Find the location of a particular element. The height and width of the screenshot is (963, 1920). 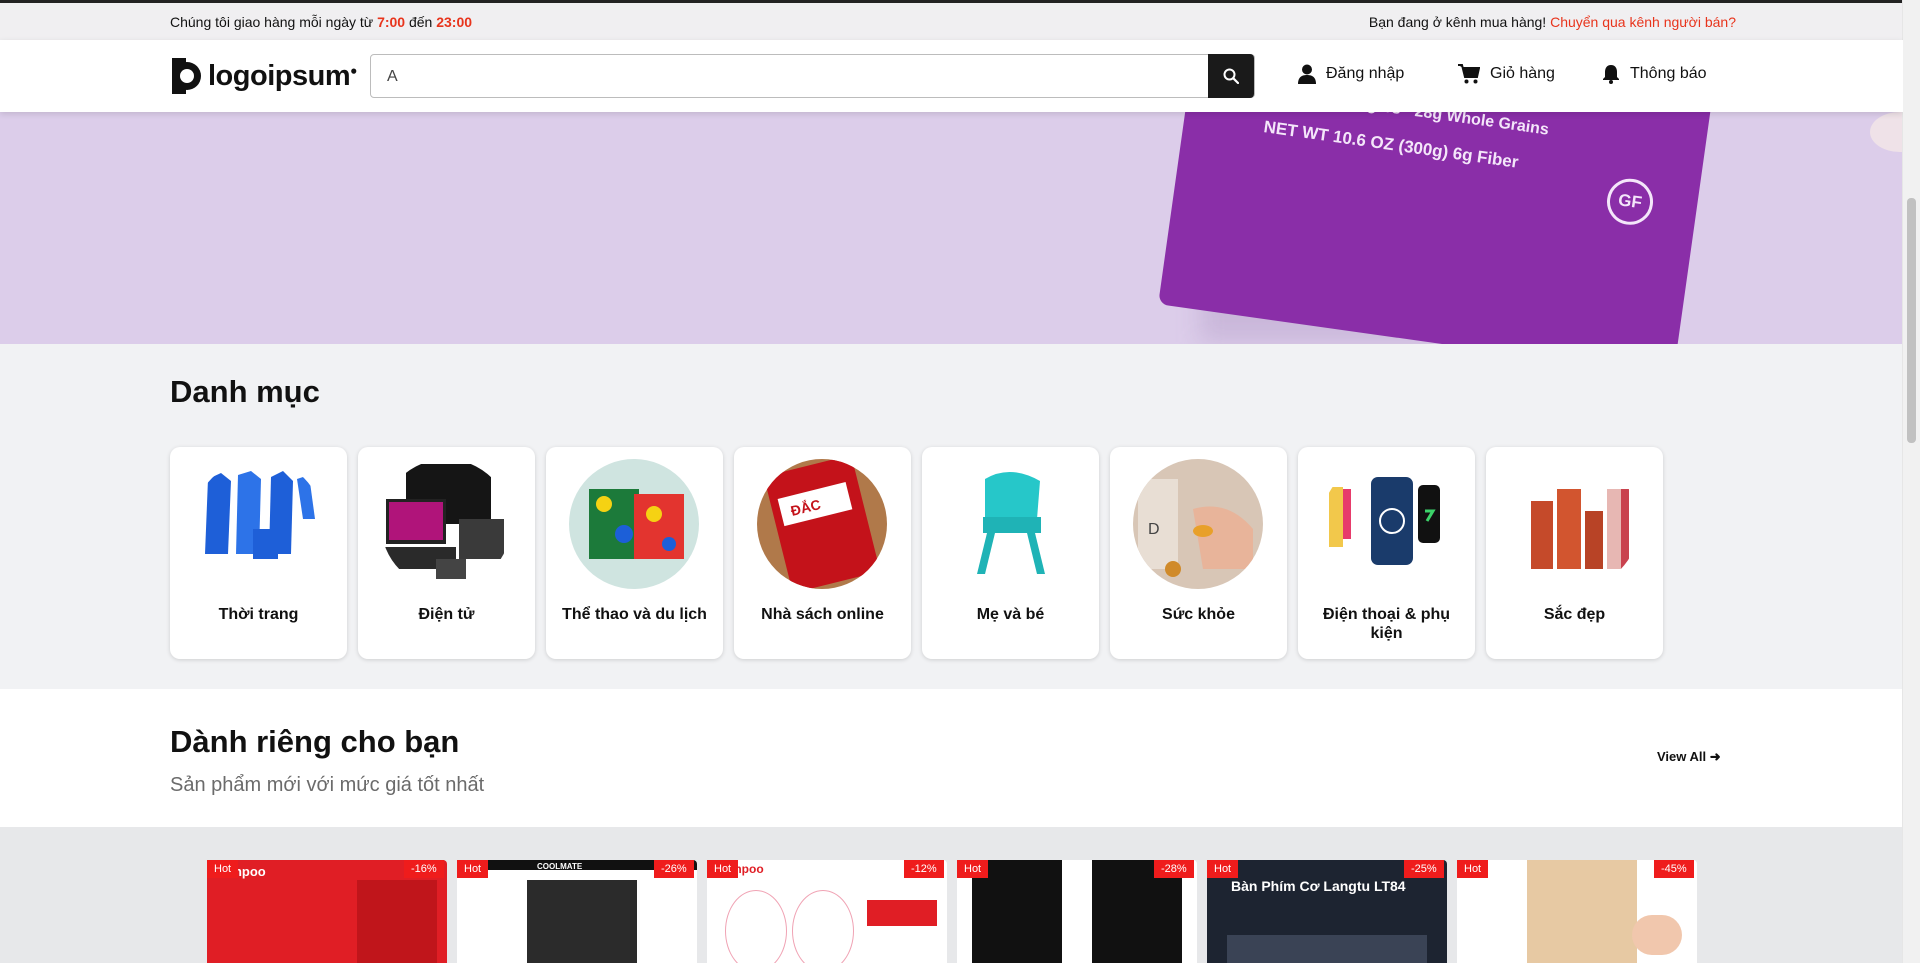

cart-icon is located at coordinates (1469, 74).